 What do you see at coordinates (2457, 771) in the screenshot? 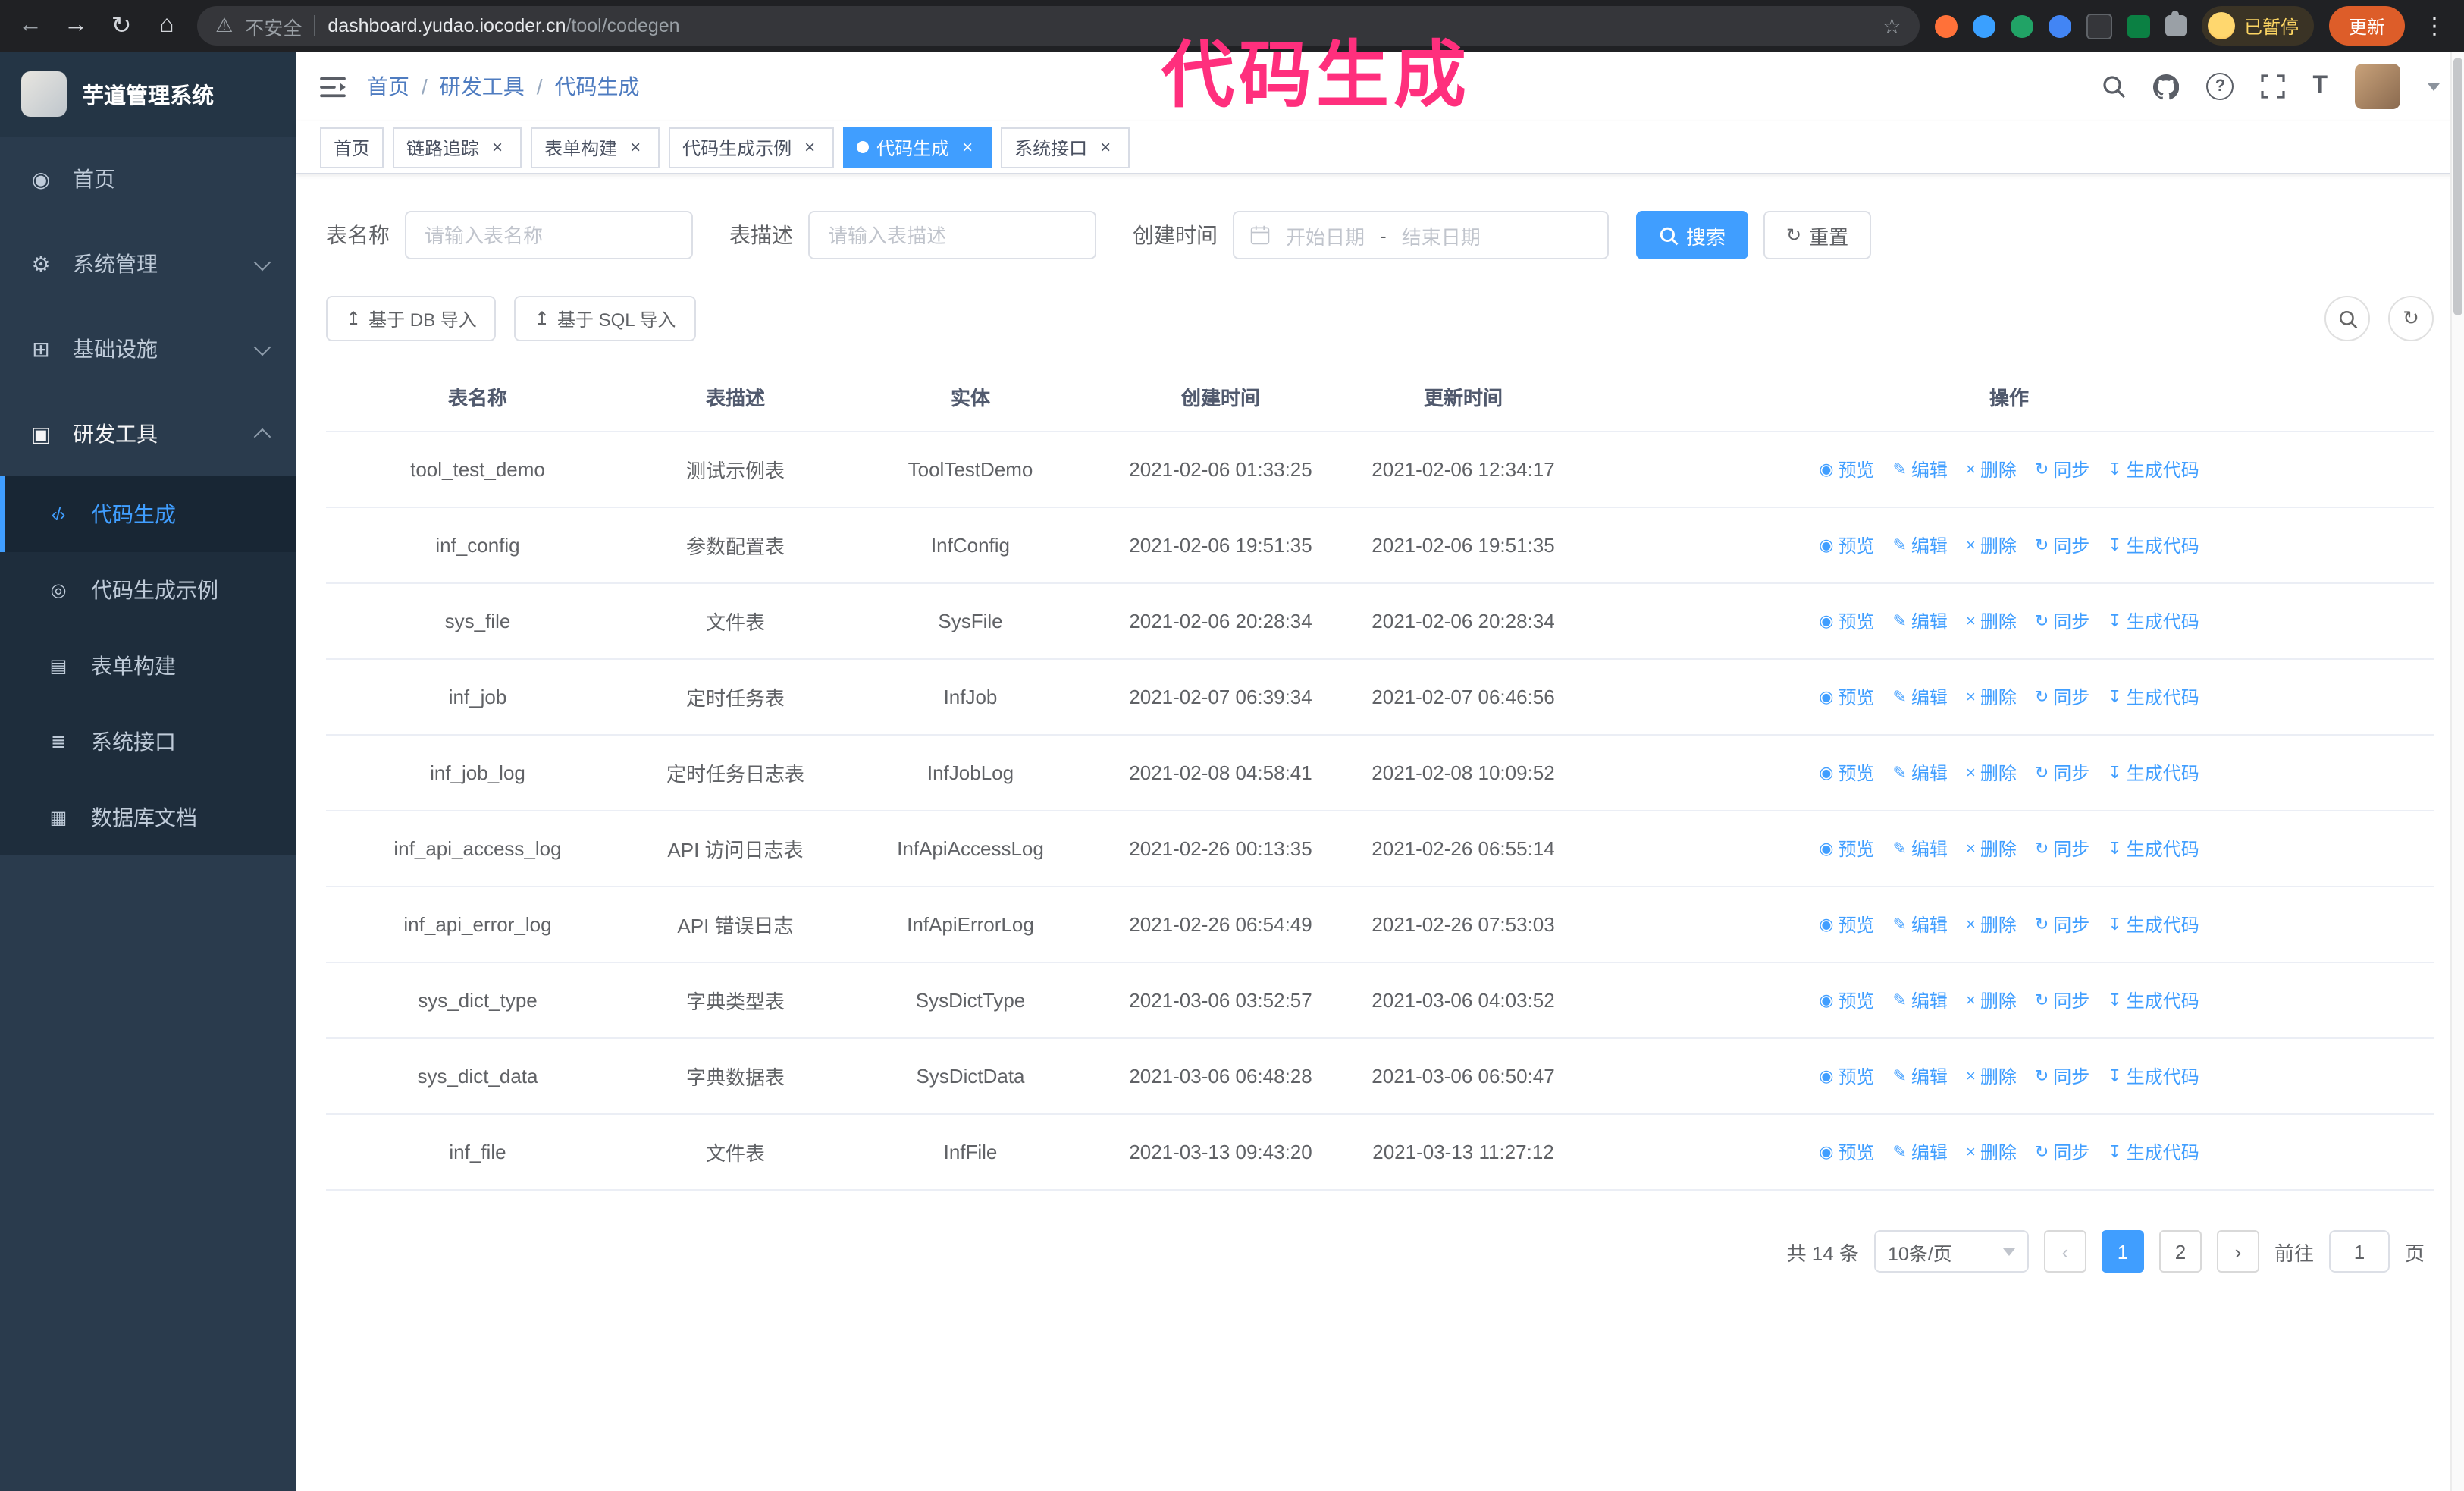
I see `page-scrollbar` at bounding box center [2457, 771].